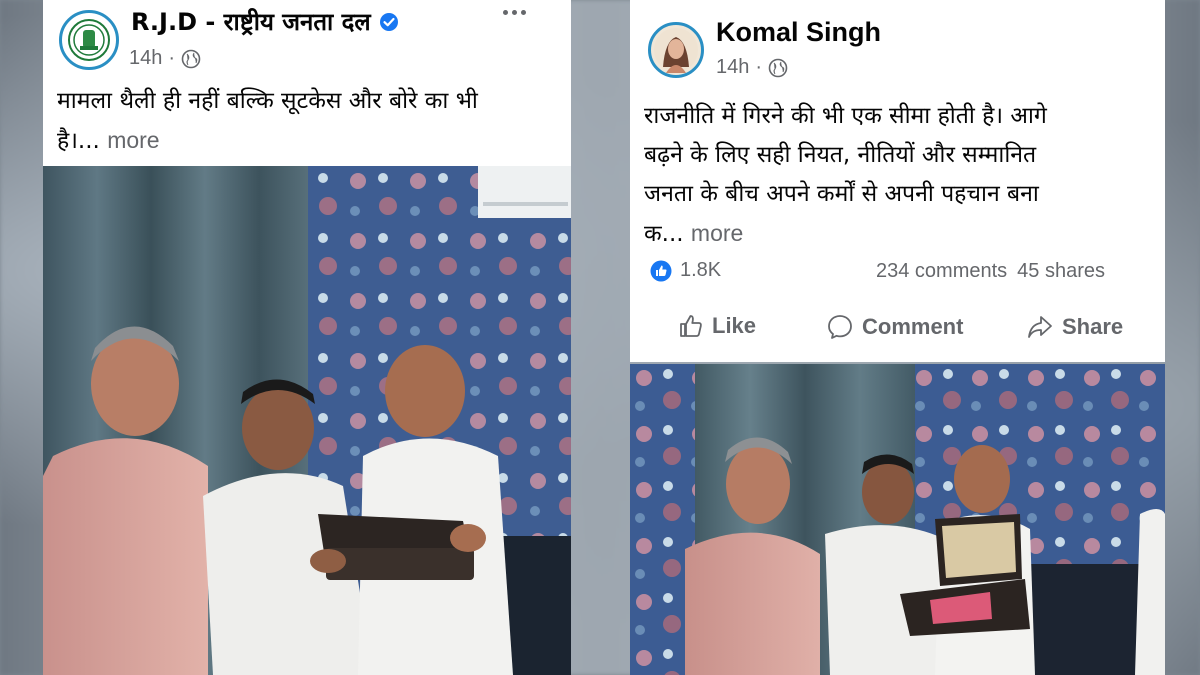 Image resolution: width=1200 pixels, height=675 pixels. What do you see at coordinates (941, 271) in the screenshot?
I see `comment-count: 234 comments` at bounding box center [941, 271].